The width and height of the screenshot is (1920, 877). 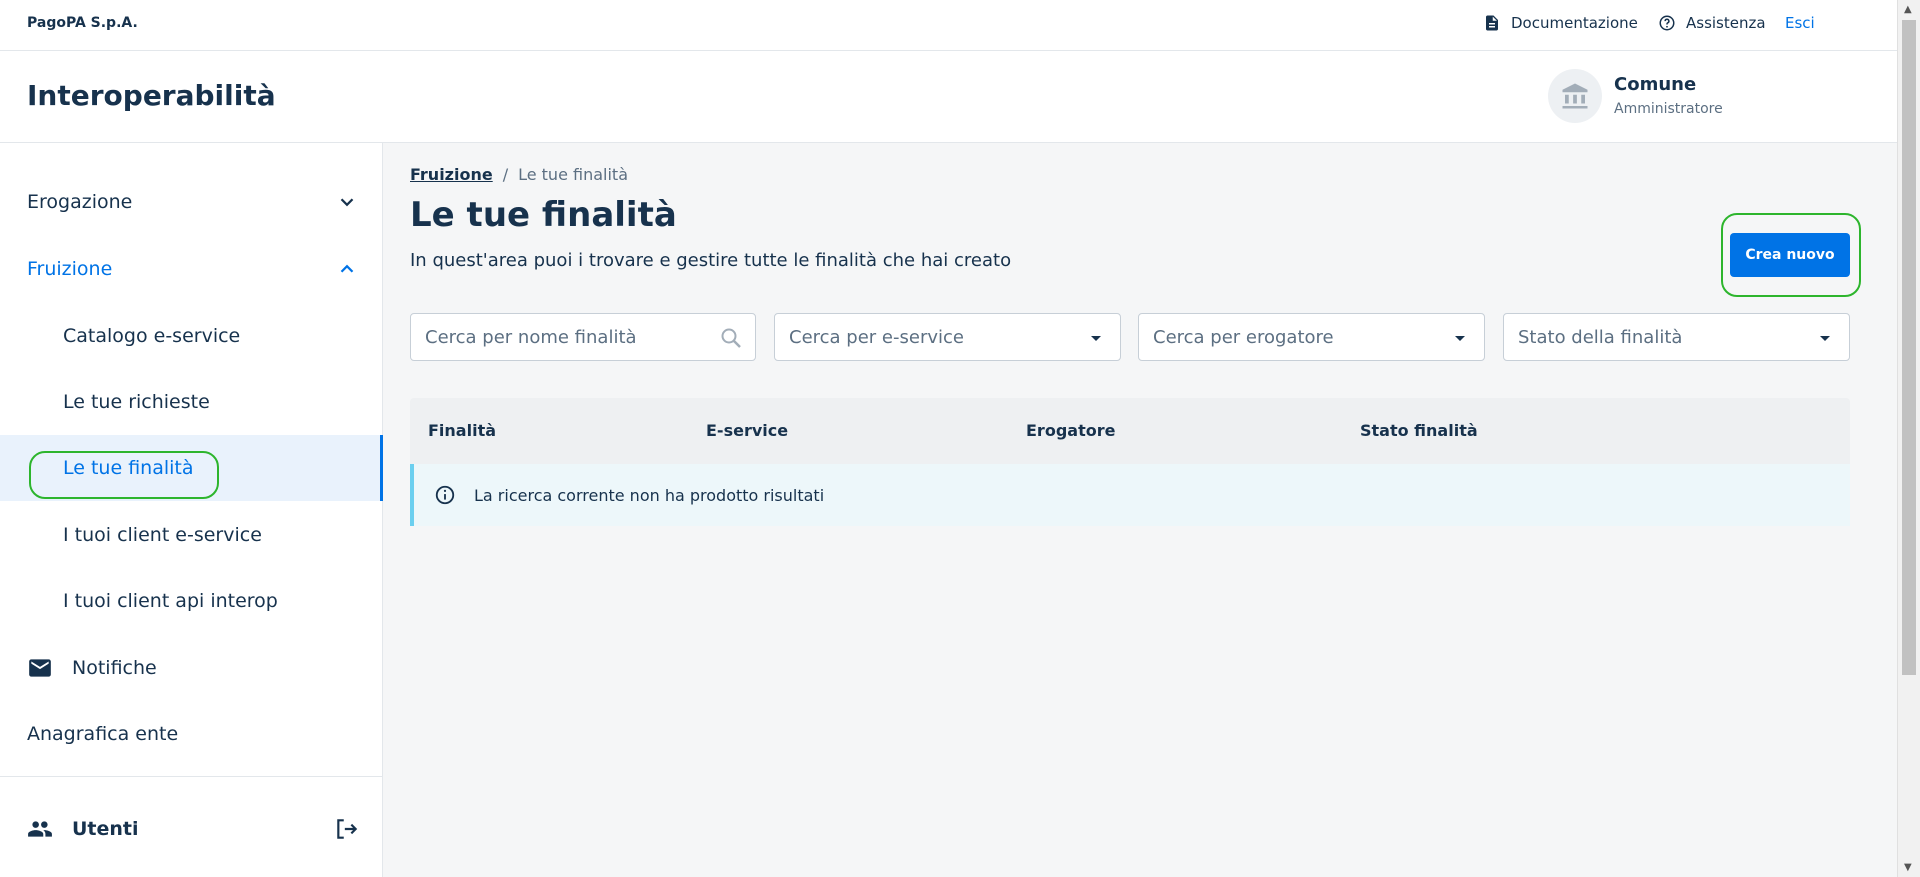 I want to click on sidebar-item-label: Fruizione, so click(x=70, y=269).